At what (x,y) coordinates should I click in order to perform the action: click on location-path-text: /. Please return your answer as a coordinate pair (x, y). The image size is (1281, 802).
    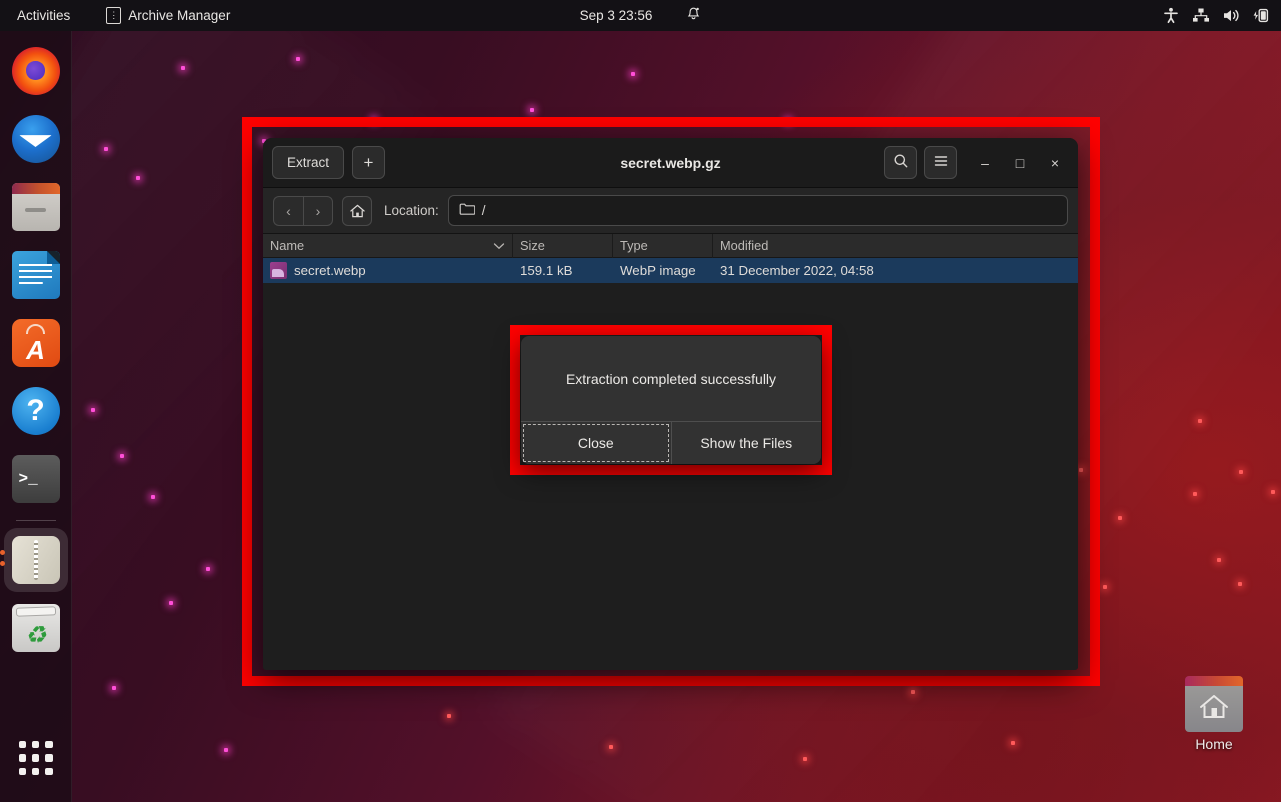
    Looking at the image, I should click on (483, 210).